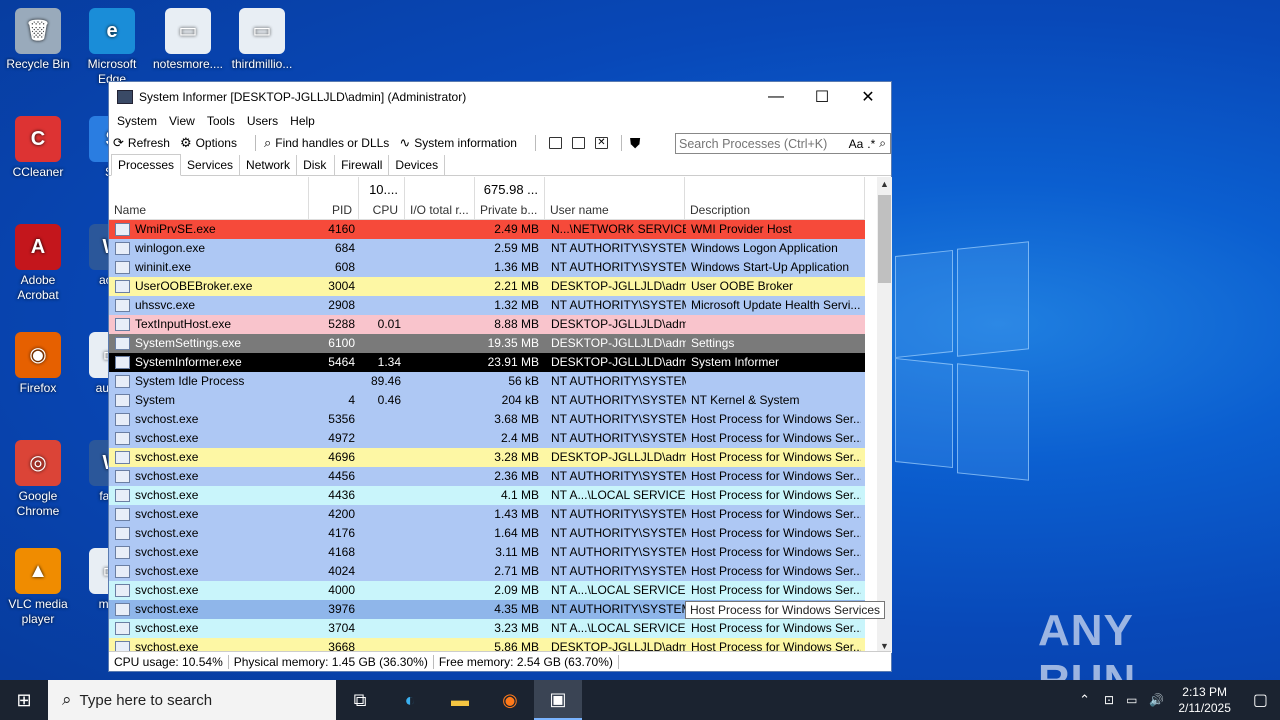 This screenshot has height=720, width=1280. Describe the element at coordinates (38, 263) in the screenshot. I see `desktop-icon: A Adobe Acrobat` at that location.